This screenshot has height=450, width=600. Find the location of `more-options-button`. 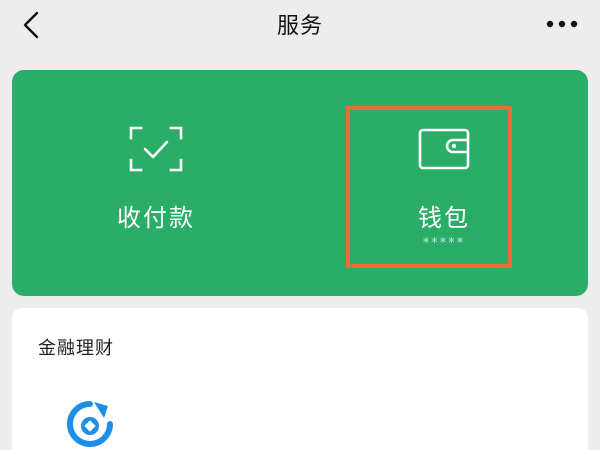

more-options-button is located at coordinates (562, 24).